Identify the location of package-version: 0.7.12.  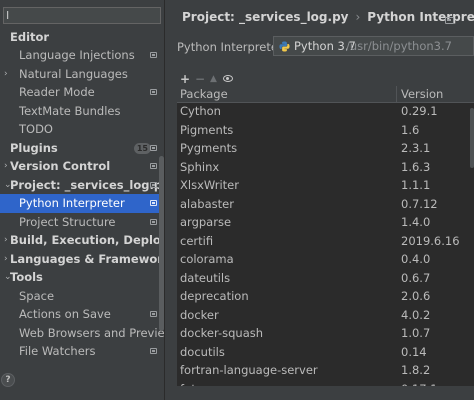
(419, 203).